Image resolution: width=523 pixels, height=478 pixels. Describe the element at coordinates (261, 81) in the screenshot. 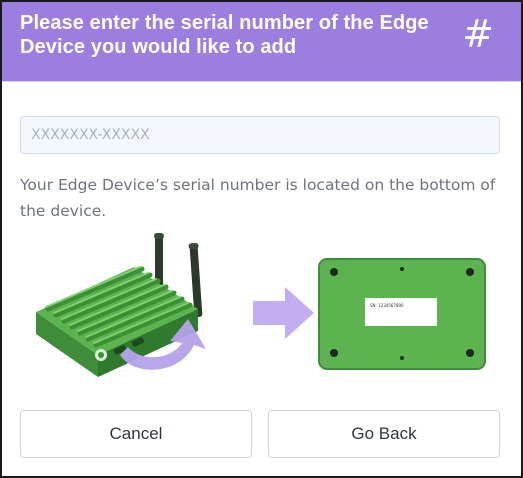

I see `header-divider` at that location.